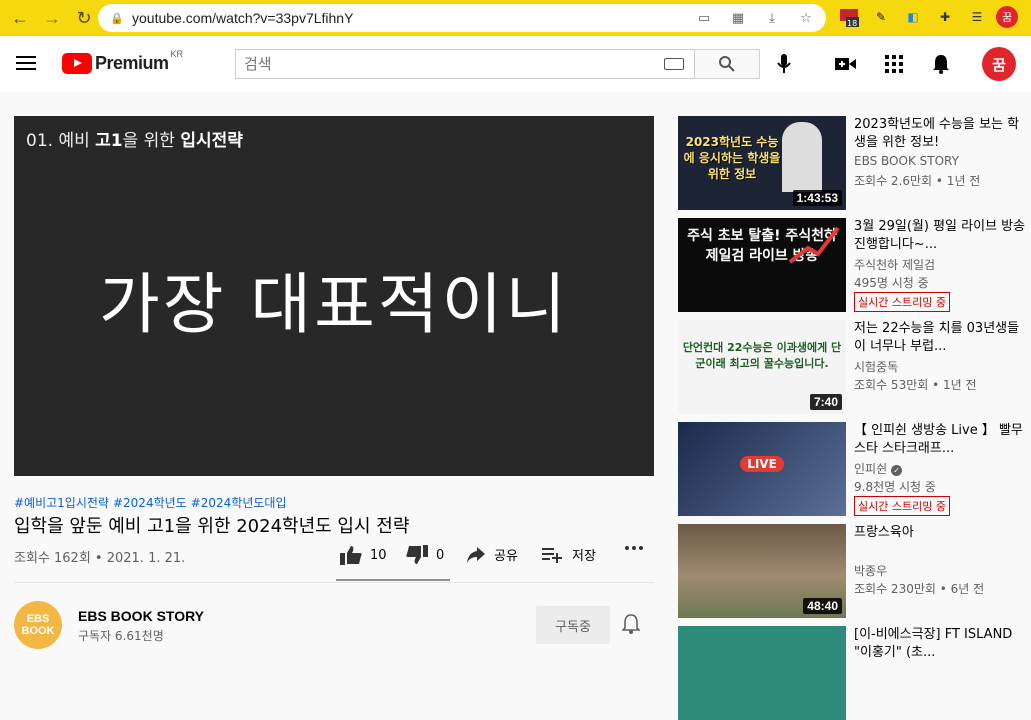 The width and height of the screenshot is (1031, 720). What do you see at coordinates (134, 141) in the screenshot?
I see `video-episode-caption: 01. 예비 고1을 위한 입시전략` at bounding box center [134, 141].